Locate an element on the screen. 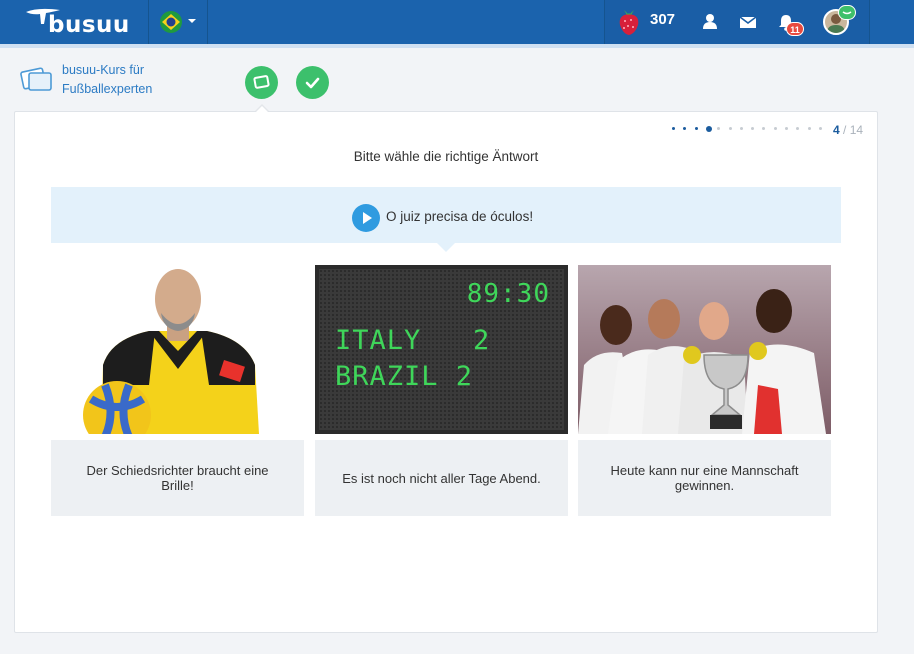 The height and width of the screenshot is (654, 914). points-count: 307 is located at coordinates (663, 19).